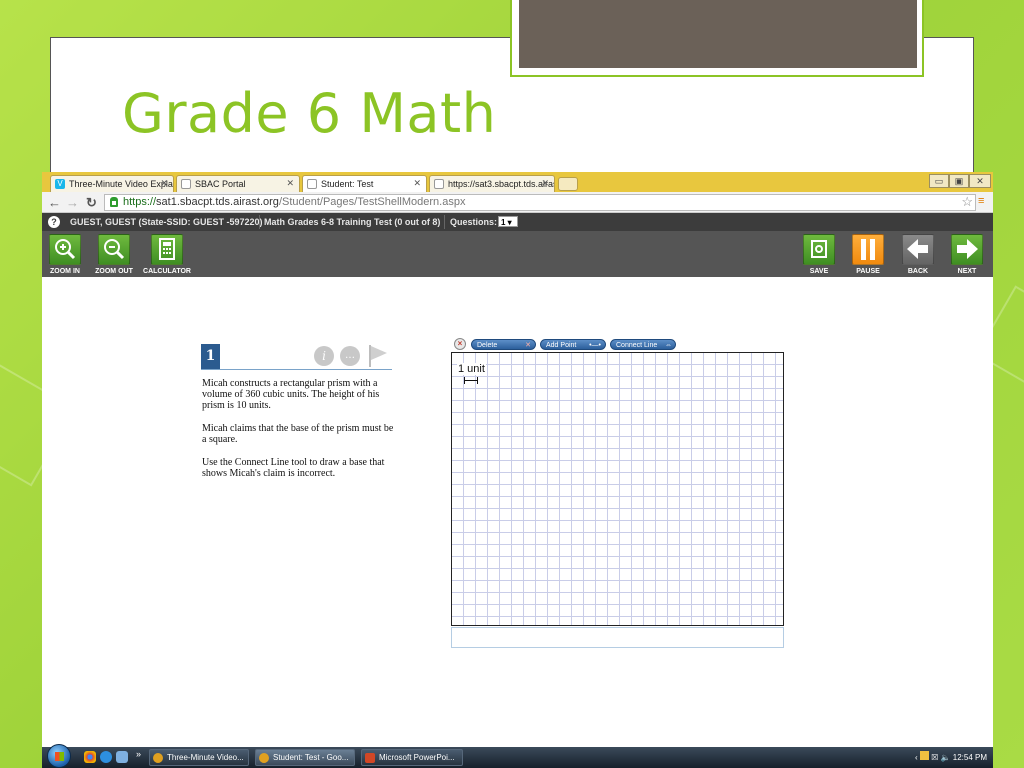 This screenshot has width=1024, height=768. What do you see at coordinates (573, 344) in the screenshot?
I see `add-point-button: Add Point •—•` at bounding box center [573, 344].